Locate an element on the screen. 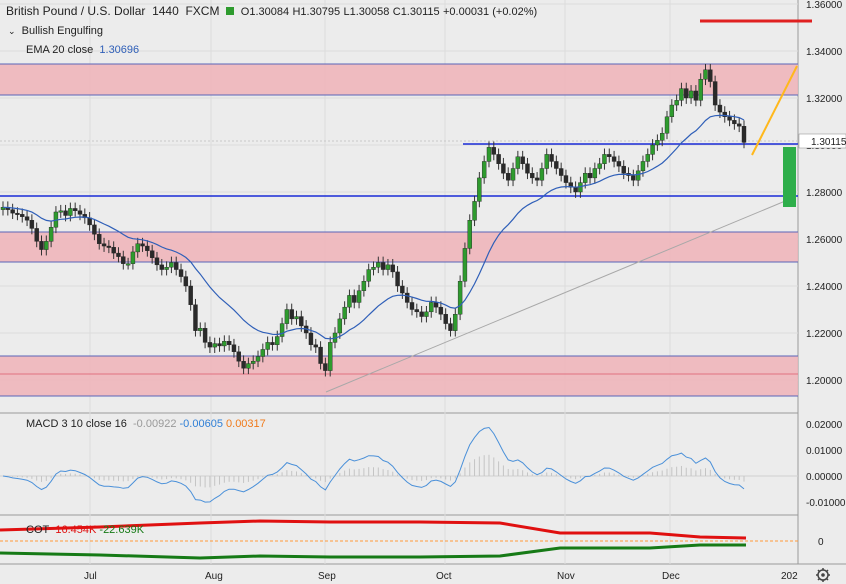 Image resolution: width=846 pixels, height=584 pixels. cot-line-noncommercials is located at coordinates (373, 551).